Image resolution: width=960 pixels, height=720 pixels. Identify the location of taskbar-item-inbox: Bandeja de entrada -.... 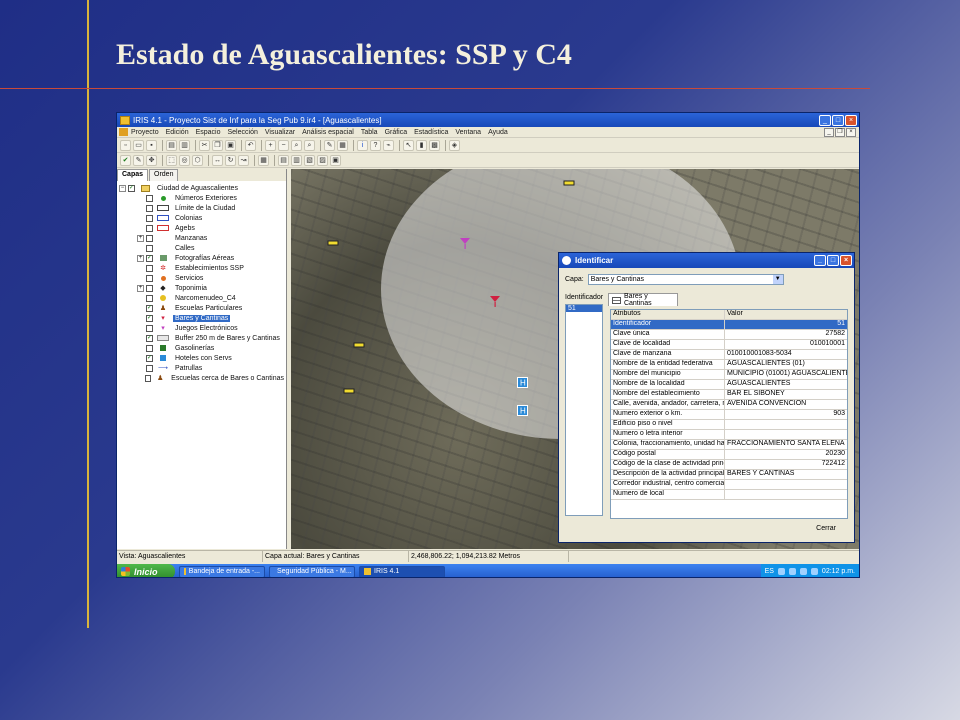
(222, 571).